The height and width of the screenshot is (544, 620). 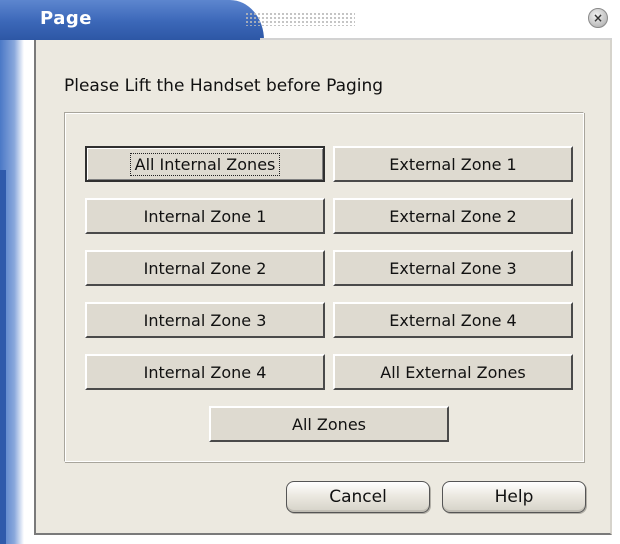 What do you see at coordinates (132, 20) in the screenshot?
I see `title-tab: Page` at bounding box center [132, 20].